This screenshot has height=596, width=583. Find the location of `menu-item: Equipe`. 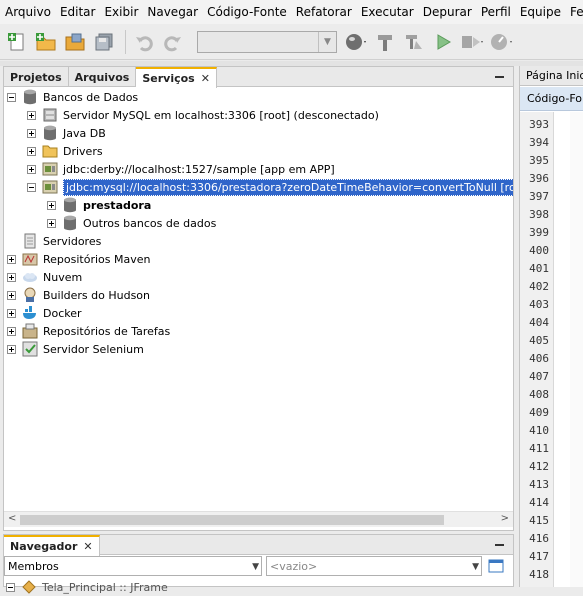

menu-item: Equipe is located at coordinates (540, 12).